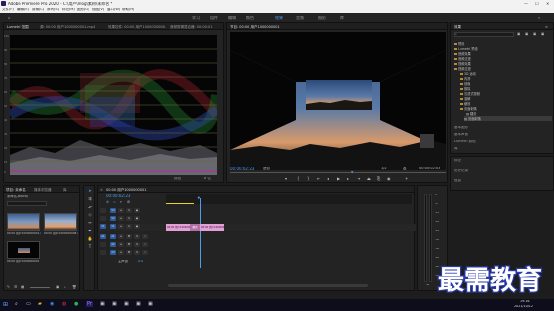 The width and height of the screenshot is (554, 311). I want to click on scope-settings-label: 按钮, so click(177, 179).